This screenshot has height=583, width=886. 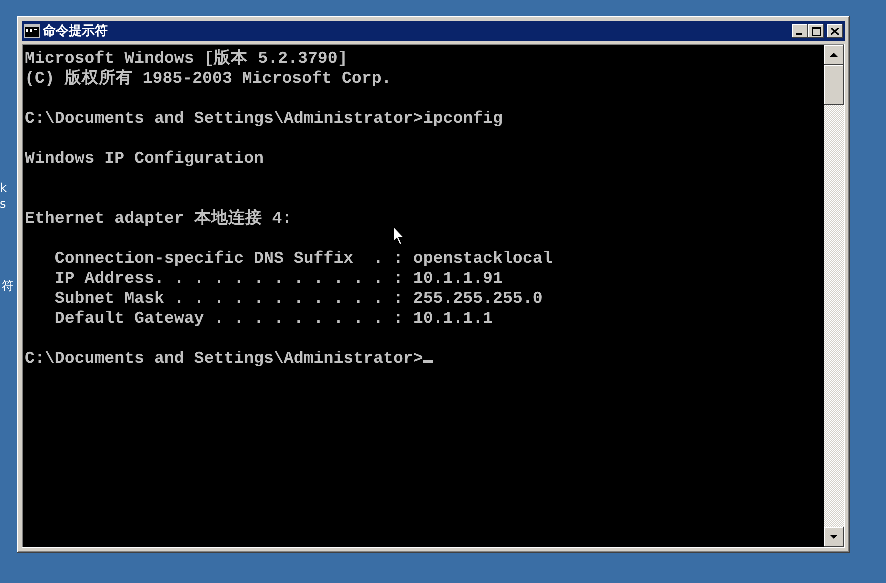 What do you see at coordinates (303, 258) in the screenshot?
I see `console-line: Connection-specific DNS Suffix . : openstacklocal` at bounding box center [303, 258].